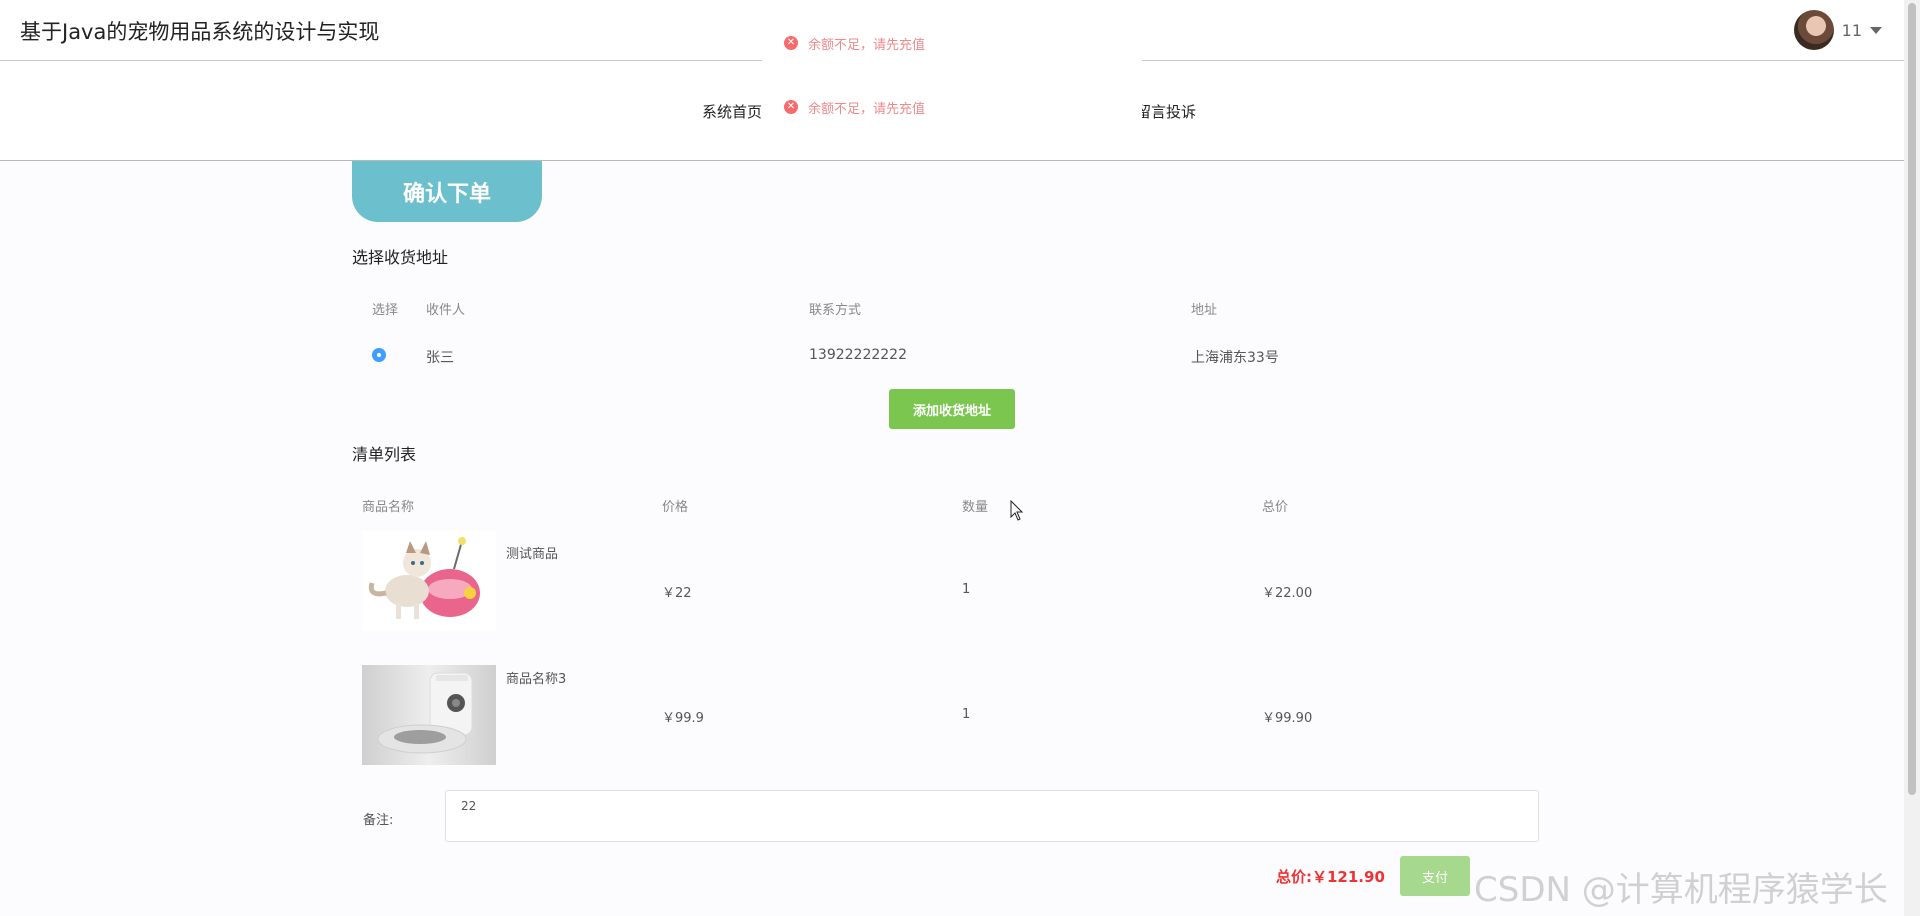 The height and width of the screenshot is (916, 1920). Describe the element at coordinates (1330, 877) in the screenshot. I see `total-price: 总价:￥121.90` at that location.